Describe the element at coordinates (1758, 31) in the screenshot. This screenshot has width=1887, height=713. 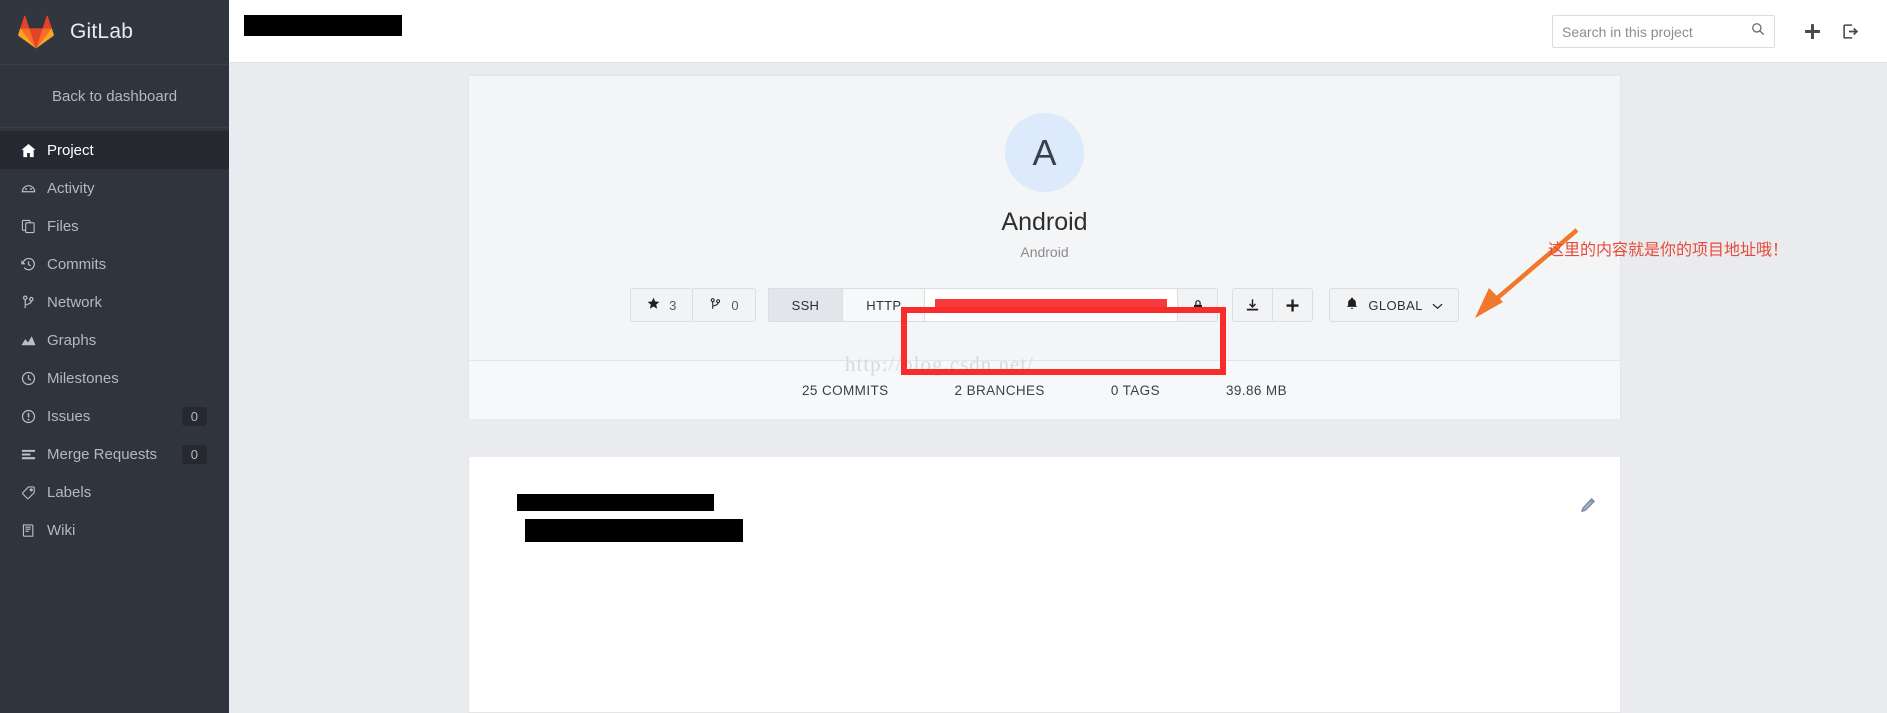
I see `search-icon` at that location.